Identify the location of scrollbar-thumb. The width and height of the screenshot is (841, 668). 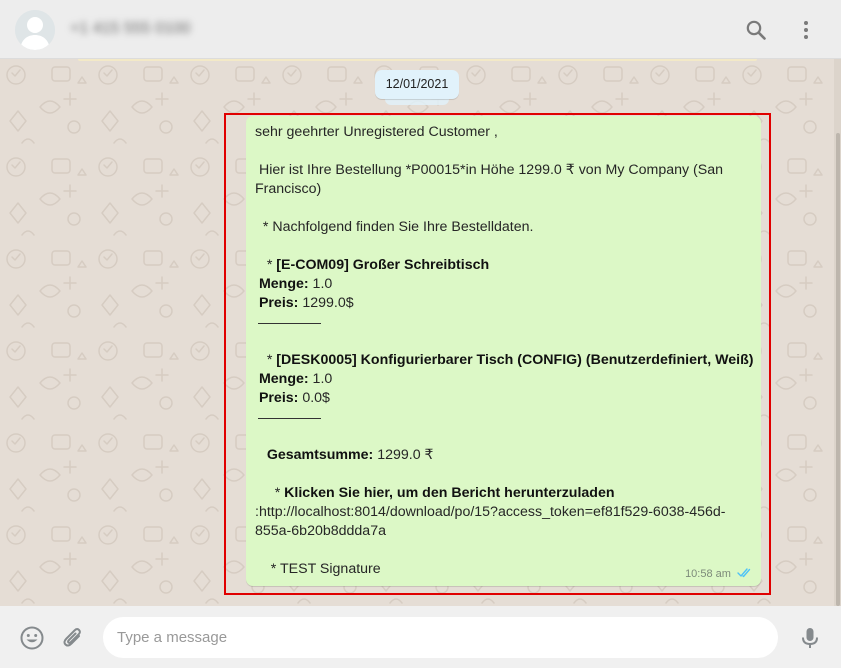
(838, 369).